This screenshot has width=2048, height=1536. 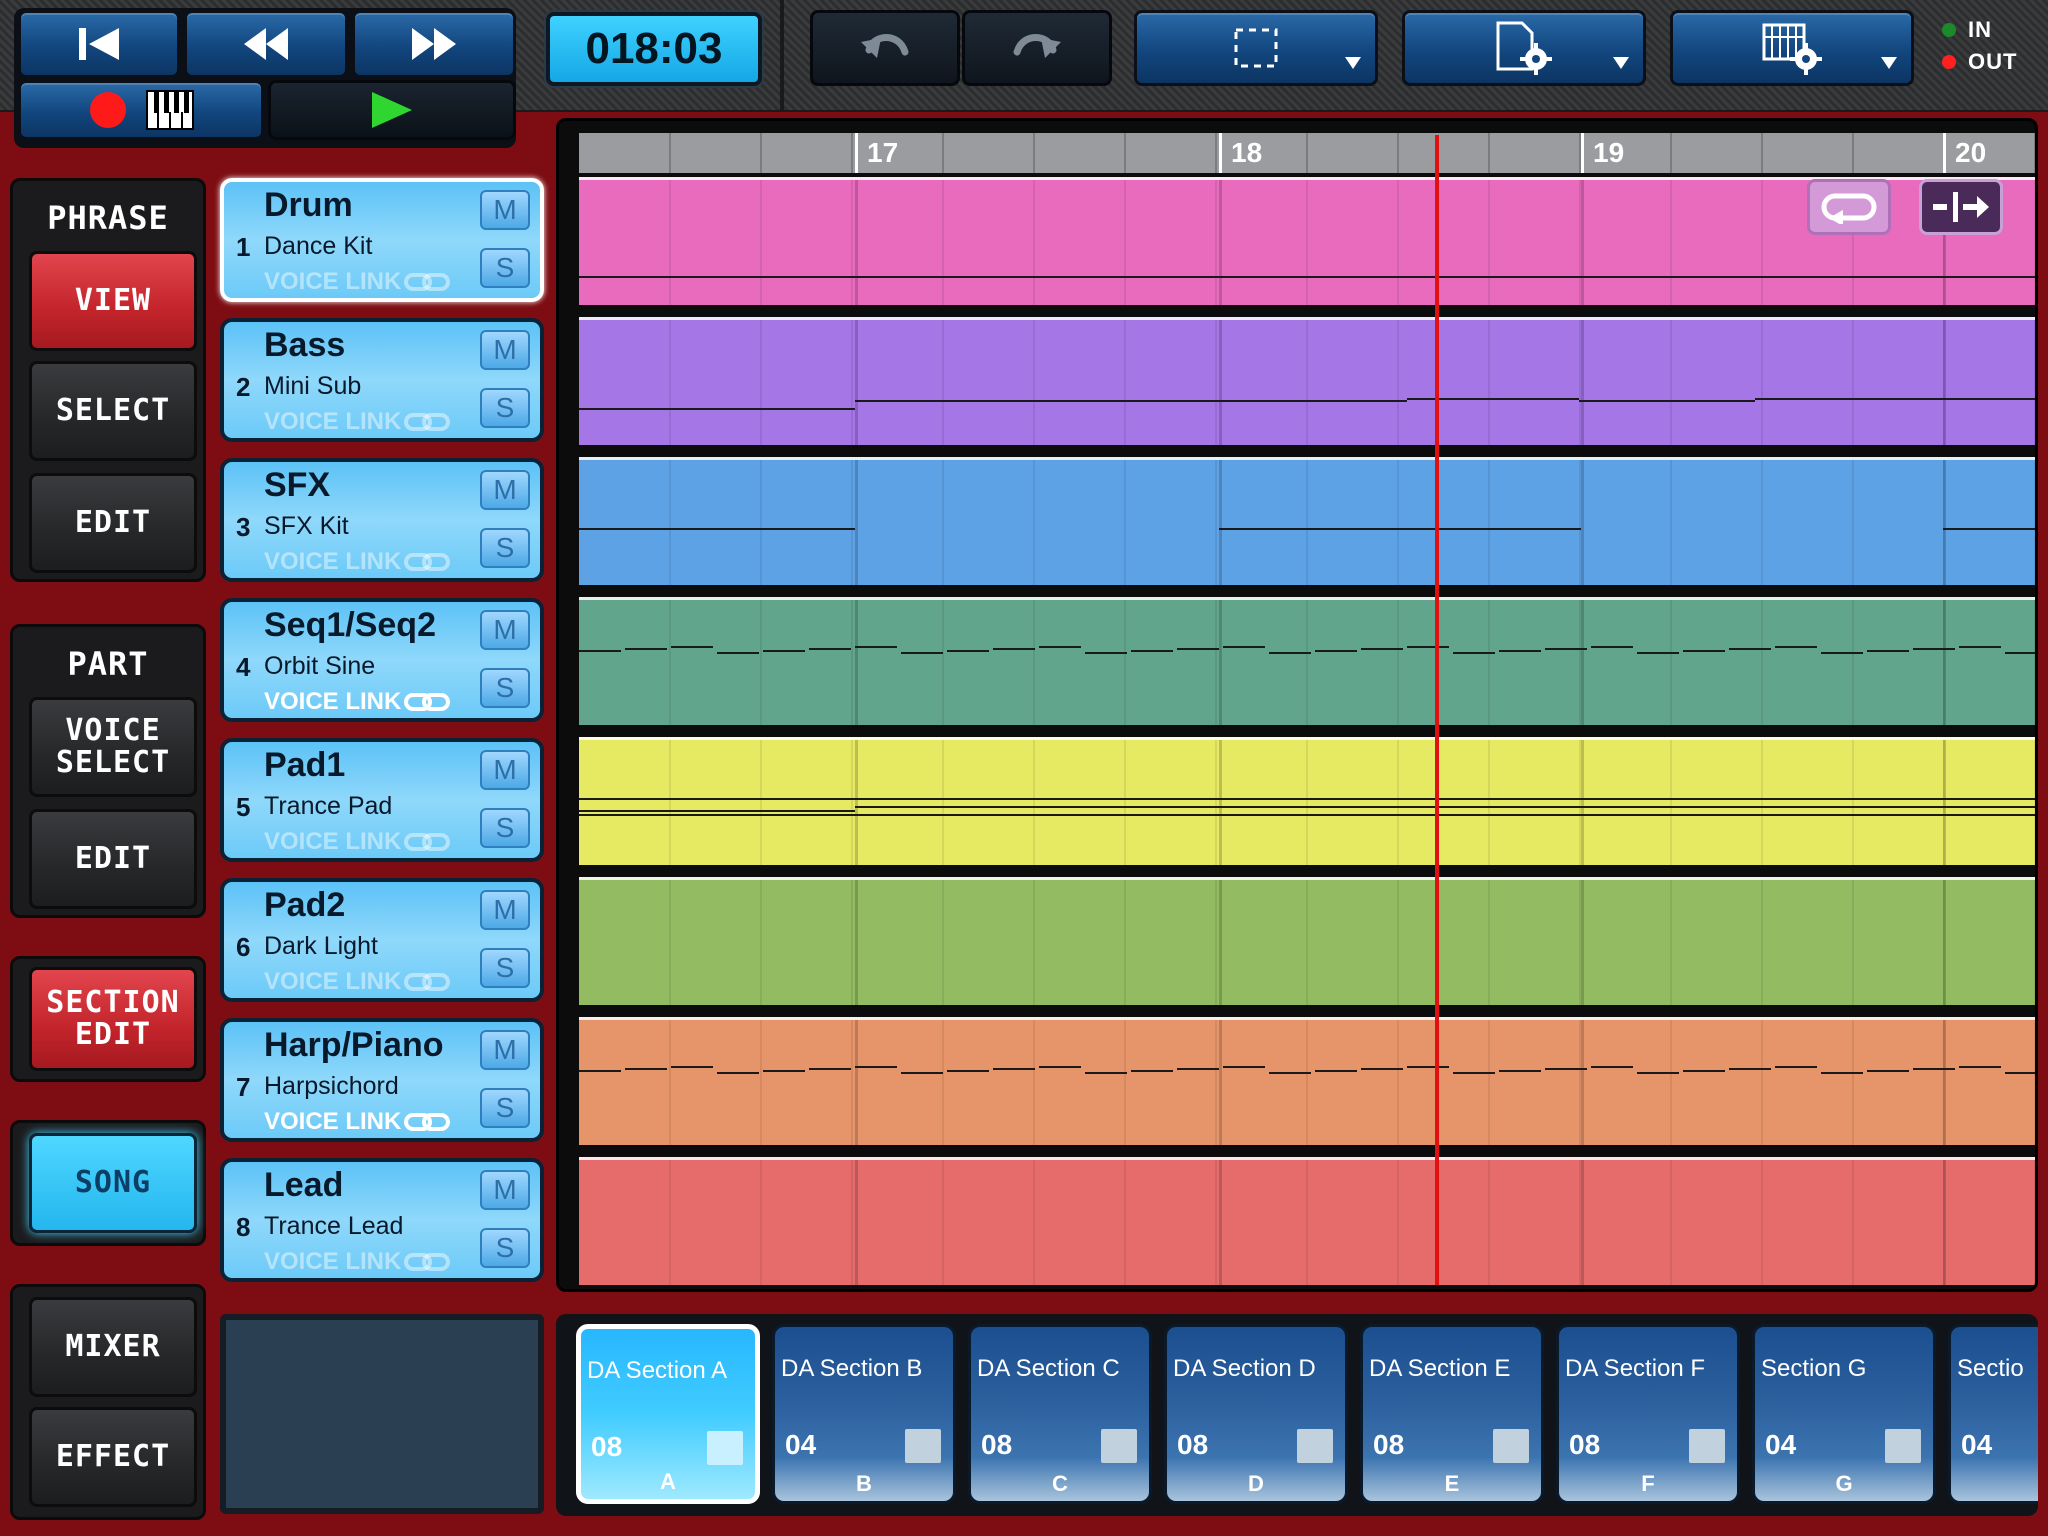 I want to click on track-8: Lead 8 Trance Lead VOICE LINK M S, so click(x=382, y=1220).